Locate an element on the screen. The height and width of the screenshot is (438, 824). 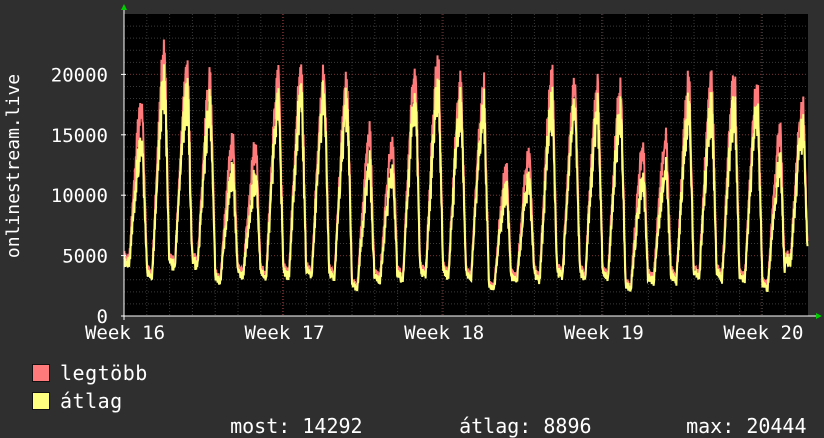
max-series-swatch is located at coordinates (41, 373).